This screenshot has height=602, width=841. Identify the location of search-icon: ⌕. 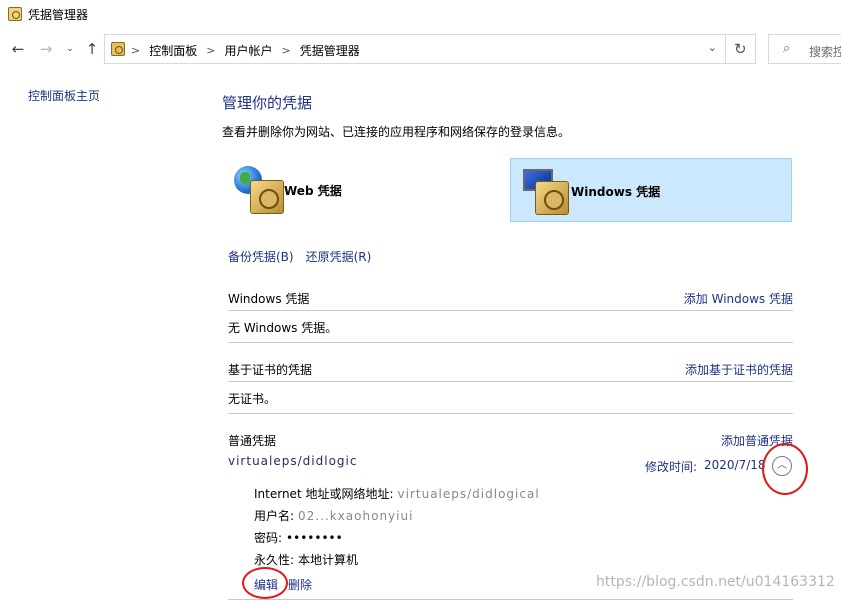
(787, 48).